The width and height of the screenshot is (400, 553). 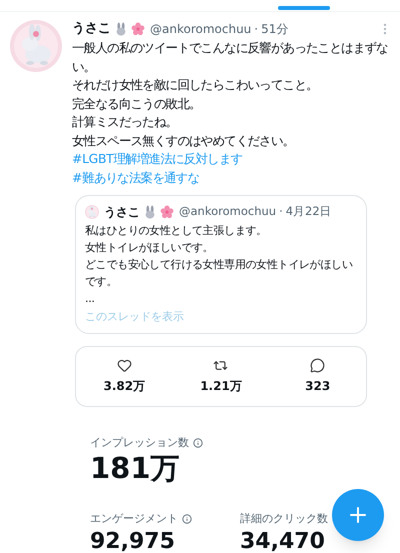 I want to click on stat-count: 1.21万, so click(x=221, y=386).